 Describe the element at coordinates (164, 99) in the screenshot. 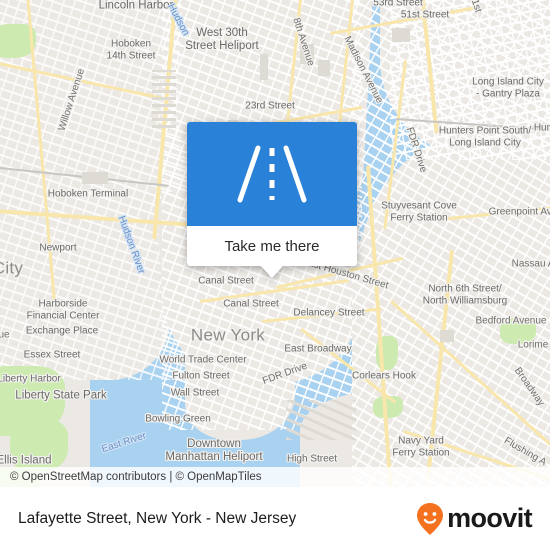

I see `map-piers-west` at that location.